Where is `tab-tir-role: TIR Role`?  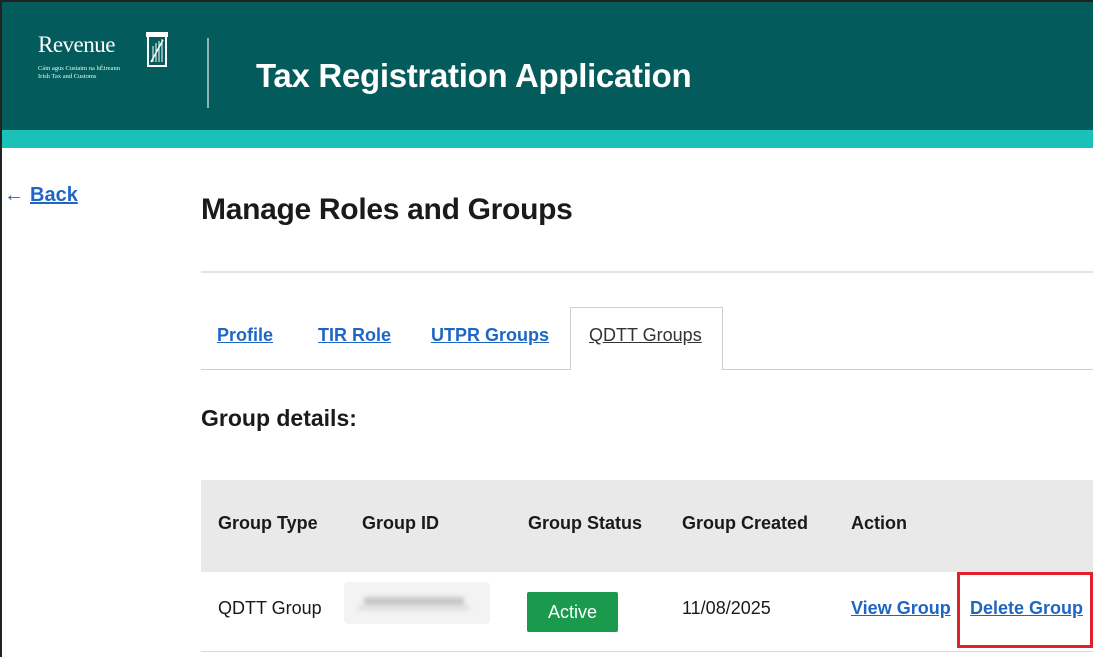
tab-tir-role: TIR Role is located at coordinates (354, 335).